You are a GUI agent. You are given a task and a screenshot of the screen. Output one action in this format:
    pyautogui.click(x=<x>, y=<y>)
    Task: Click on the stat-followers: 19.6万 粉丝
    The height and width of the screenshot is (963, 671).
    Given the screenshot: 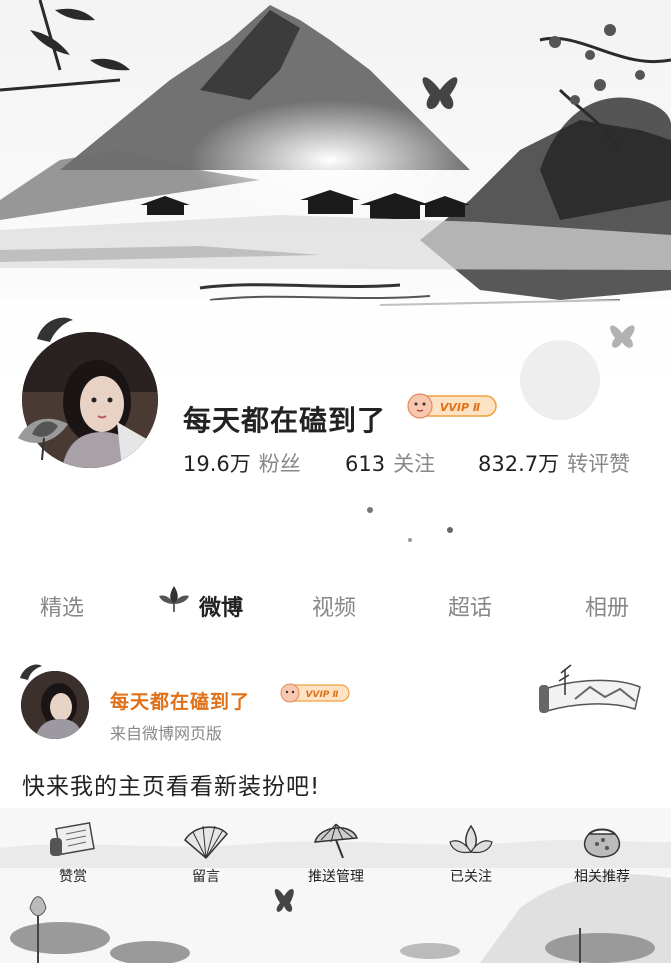 What is the action you would take?
    pyautogui.click(x=242, y=463)
    